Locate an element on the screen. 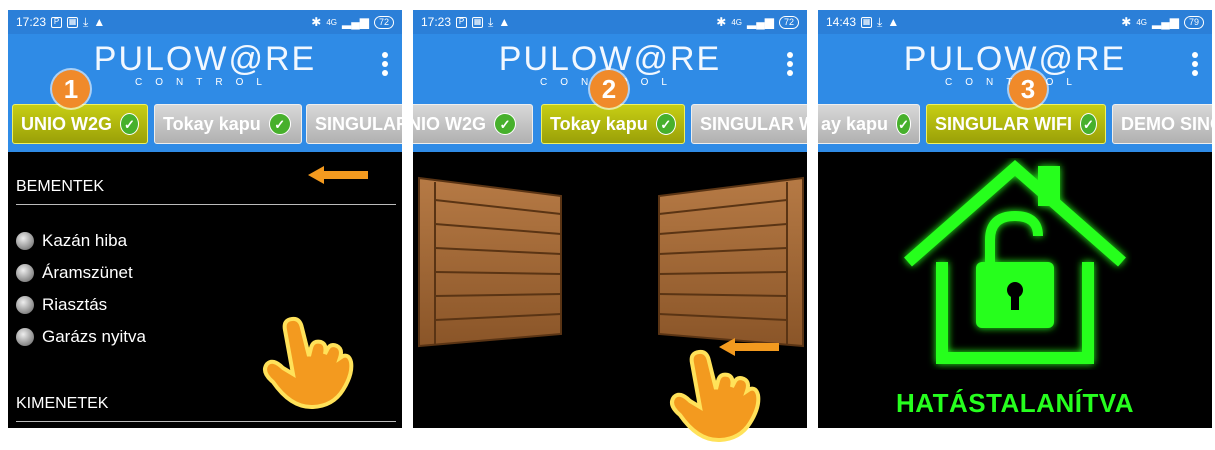 The image size is (1215, 450). step-badge: 1 is located at coordinates (71, 89).